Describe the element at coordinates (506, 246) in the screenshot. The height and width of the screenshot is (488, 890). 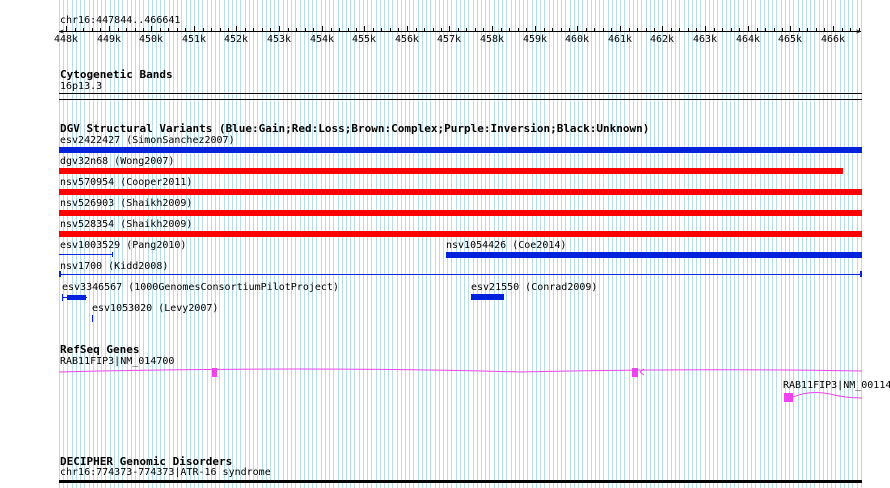
I see `variant-label: nsv1054426 (Coe2014)` at that location.